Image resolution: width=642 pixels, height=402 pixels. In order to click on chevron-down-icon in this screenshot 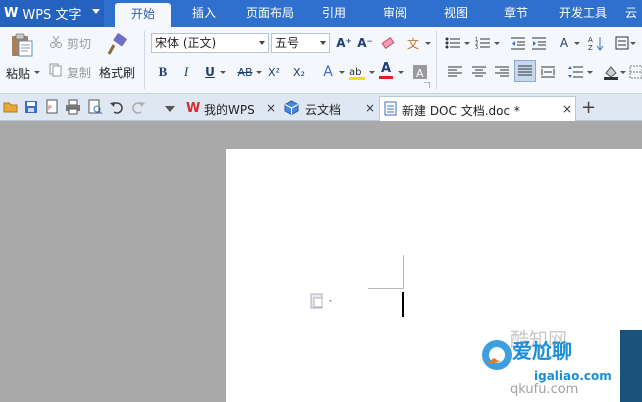, I will do `click(323, 43)`.